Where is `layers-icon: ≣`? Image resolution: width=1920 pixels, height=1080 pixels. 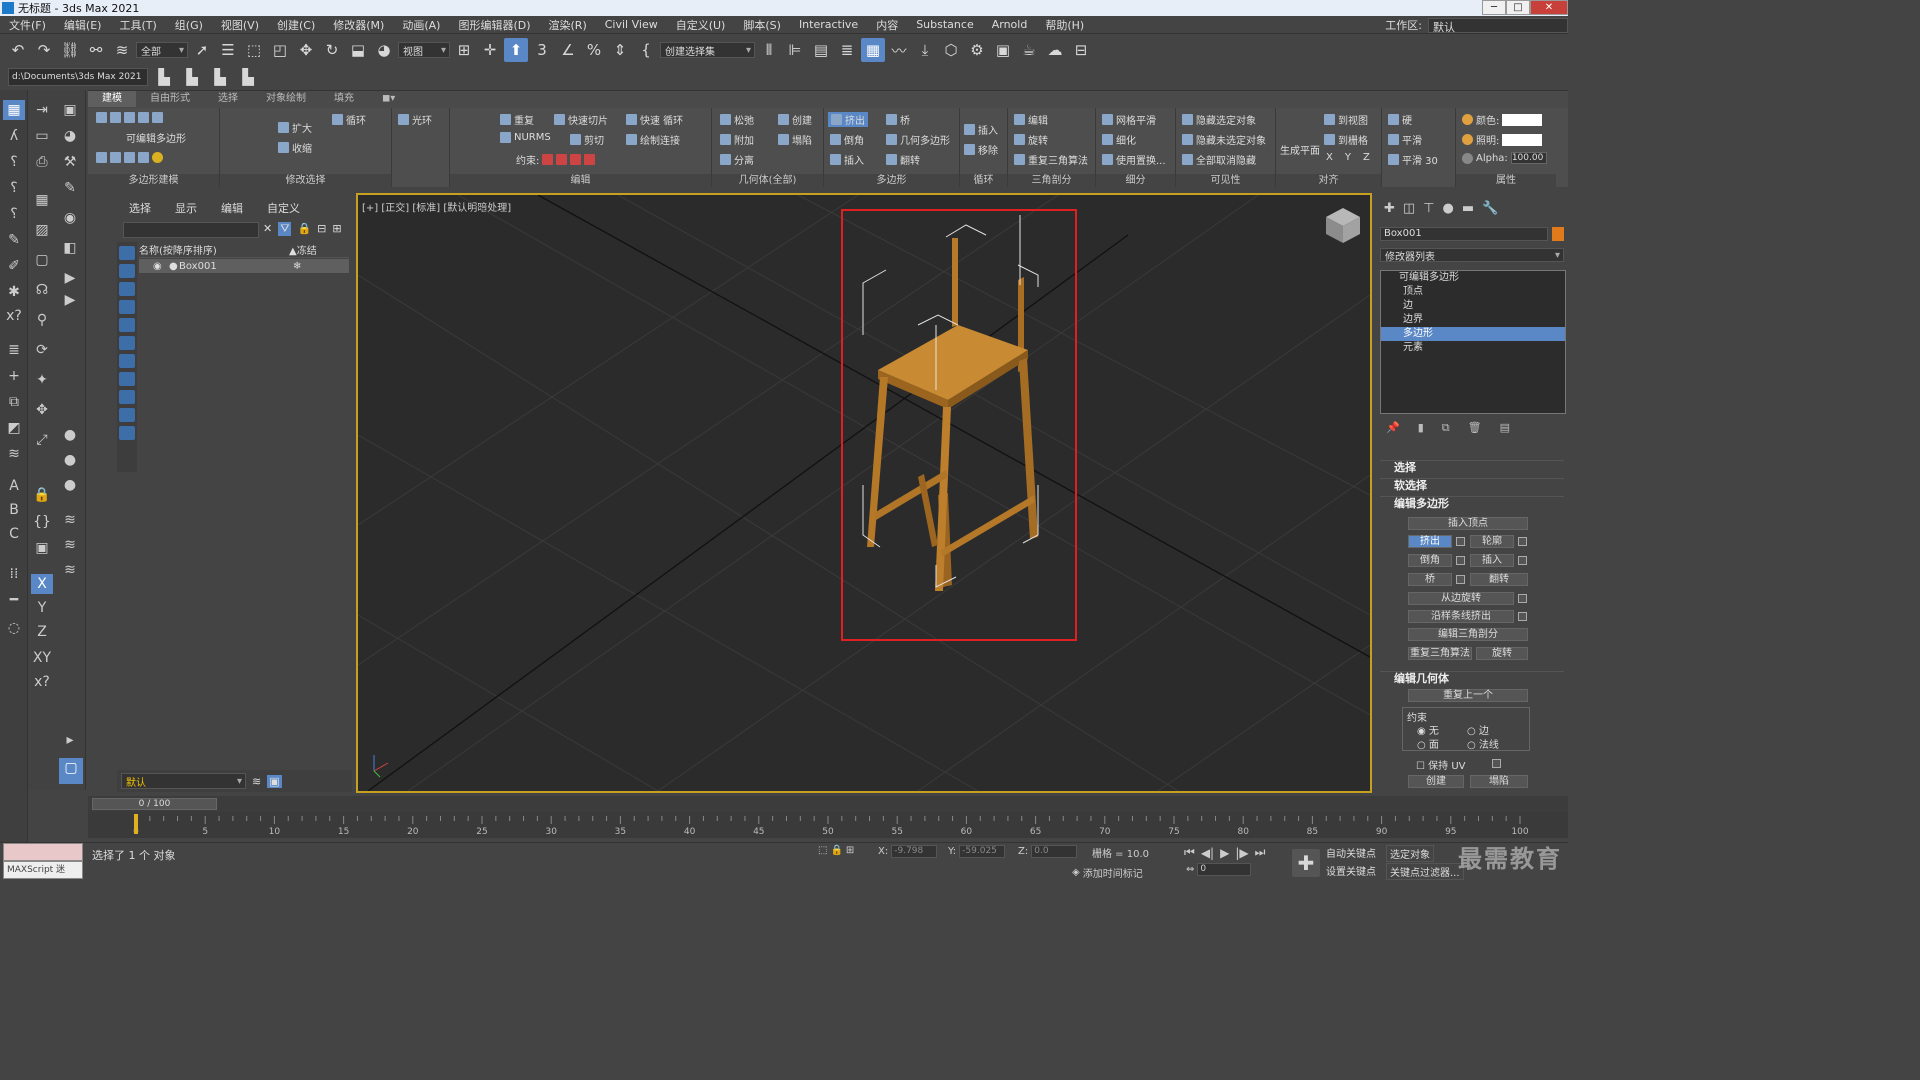
layers-icon: ≣ is located at coordinates (14, 350).